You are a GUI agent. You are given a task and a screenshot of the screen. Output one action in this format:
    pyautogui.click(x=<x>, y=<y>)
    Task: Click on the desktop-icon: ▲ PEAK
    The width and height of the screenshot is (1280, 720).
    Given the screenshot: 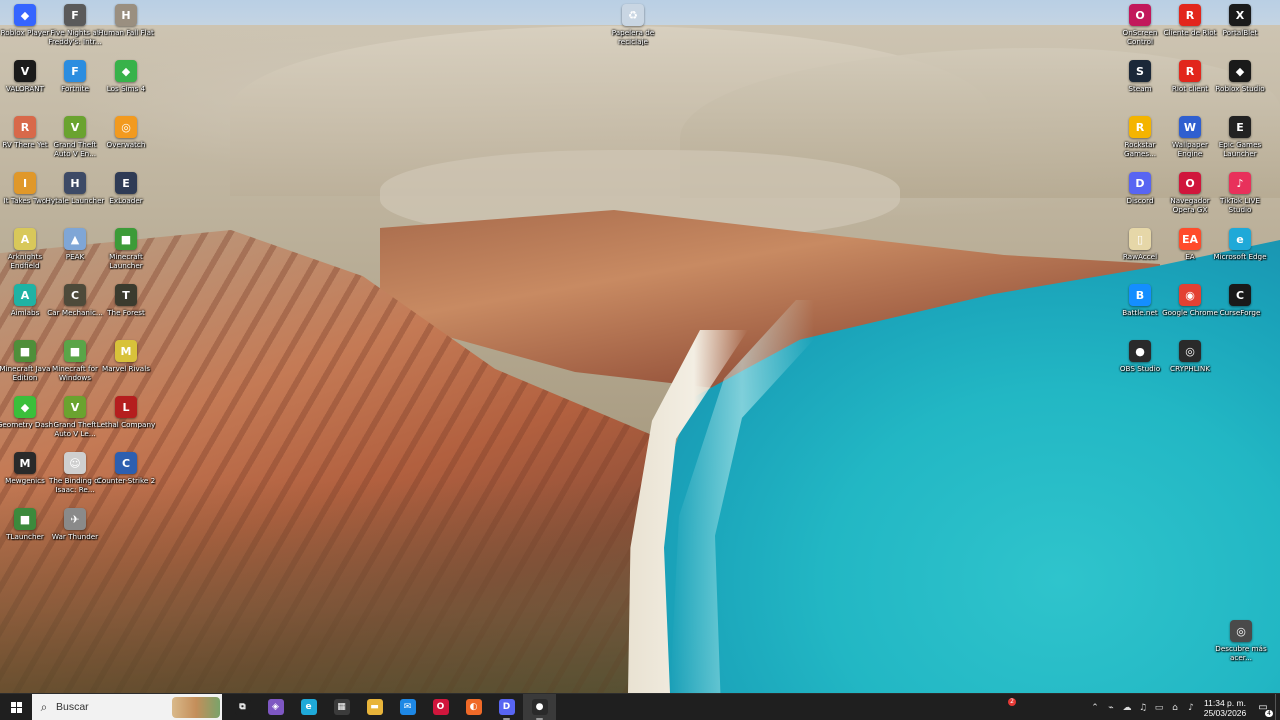 What is the action you would take?
    pyautogui.click(x=75, y=244)
    